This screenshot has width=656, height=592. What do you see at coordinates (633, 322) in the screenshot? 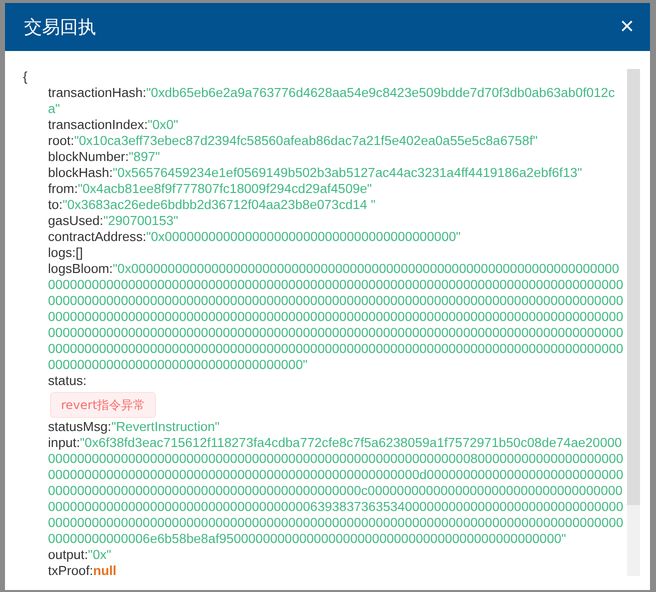
I see `scrollbar` at bounding box center [633, 322].